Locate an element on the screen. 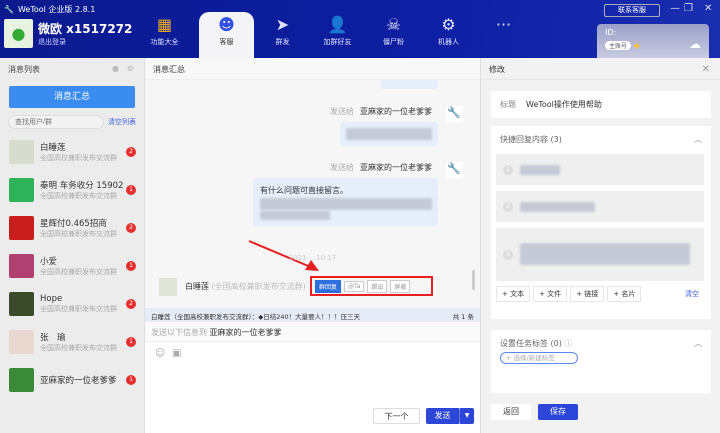 This screenshot has width=720, height=433. search-input is located at coordinates (56, 122).